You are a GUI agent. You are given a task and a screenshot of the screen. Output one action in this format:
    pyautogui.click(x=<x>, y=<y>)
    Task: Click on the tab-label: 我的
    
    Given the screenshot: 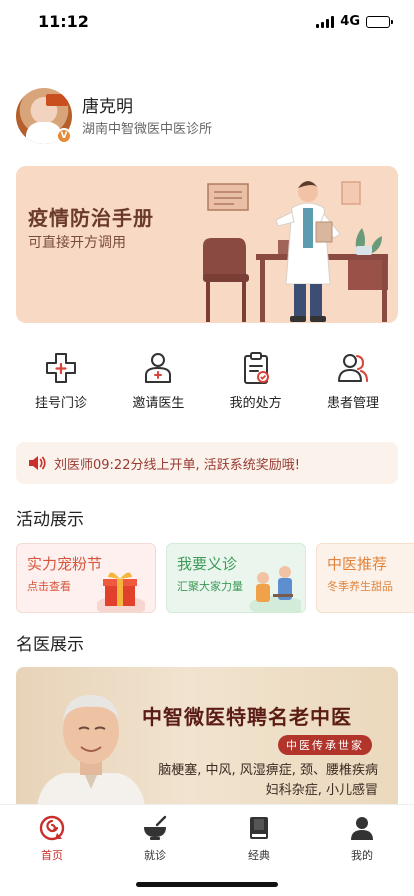 What is the action you would take?
    pyautogui.click(x=362, y=855)
    